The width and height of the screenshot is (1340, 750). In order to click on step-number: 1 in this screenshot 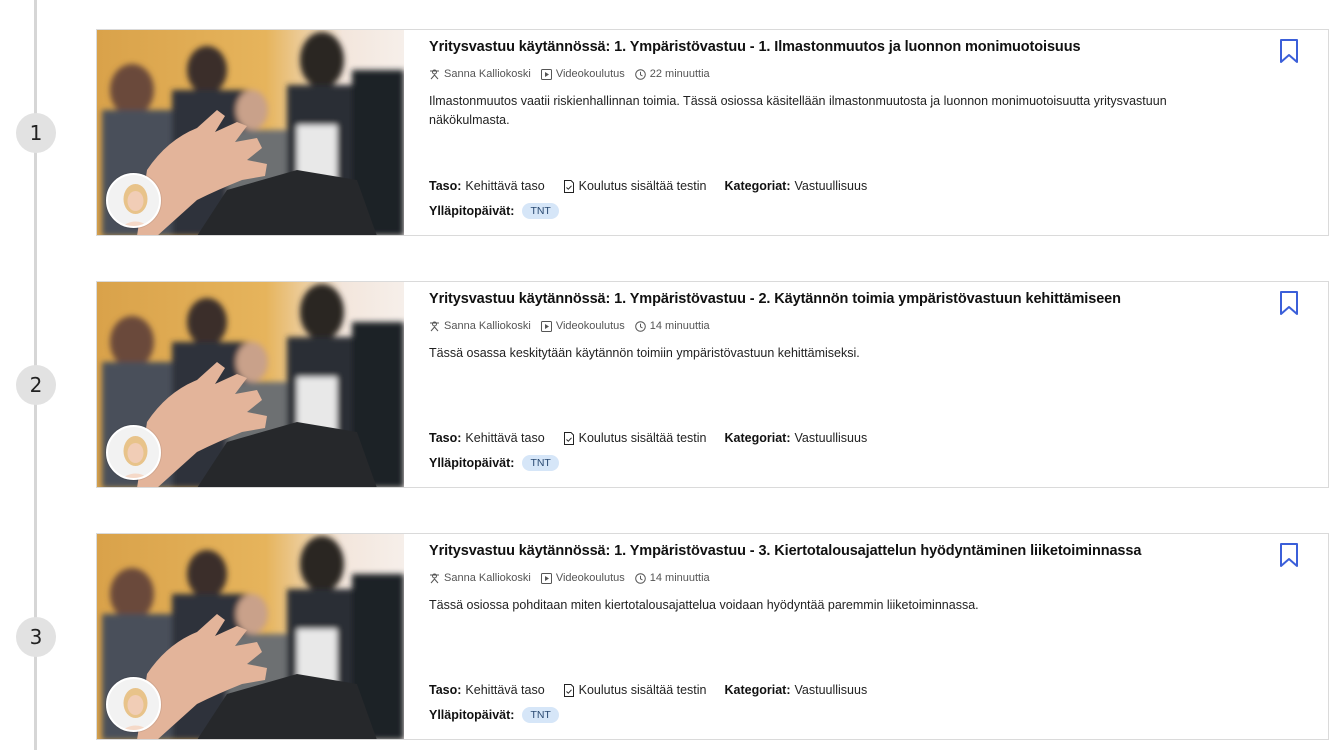, I will do `click(36, 133)`.